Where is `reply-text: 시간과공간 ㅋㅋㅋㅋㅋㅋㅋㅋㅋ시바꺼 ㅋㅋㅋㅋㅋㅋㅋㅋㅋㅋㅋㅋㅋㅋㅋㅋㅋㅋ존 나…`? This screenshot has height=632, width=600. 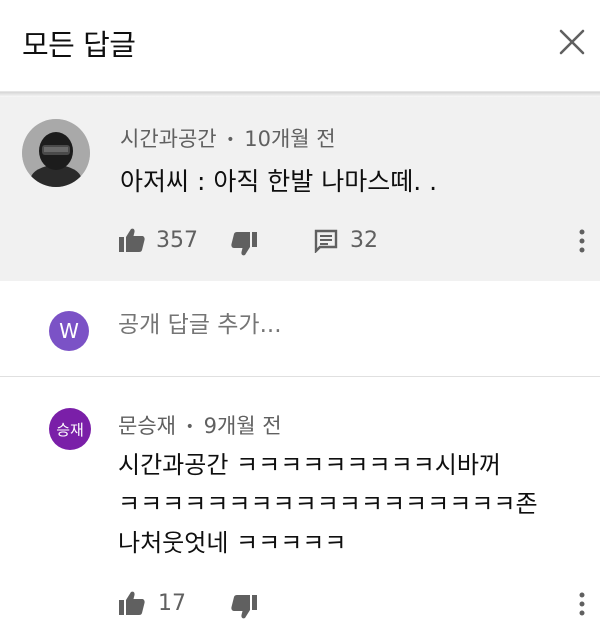
reply-text: 시간과공간 ㅋㅋㅋㅋㅋㅋㅋㅋㅋ시바꺼 ㅋㅋㅋㅋㅋㅋㅋㅋㅋㅋㅋㅋㅋㅋㅋㅋㅋㅋ존 나… is located at coordinates (328, 504).